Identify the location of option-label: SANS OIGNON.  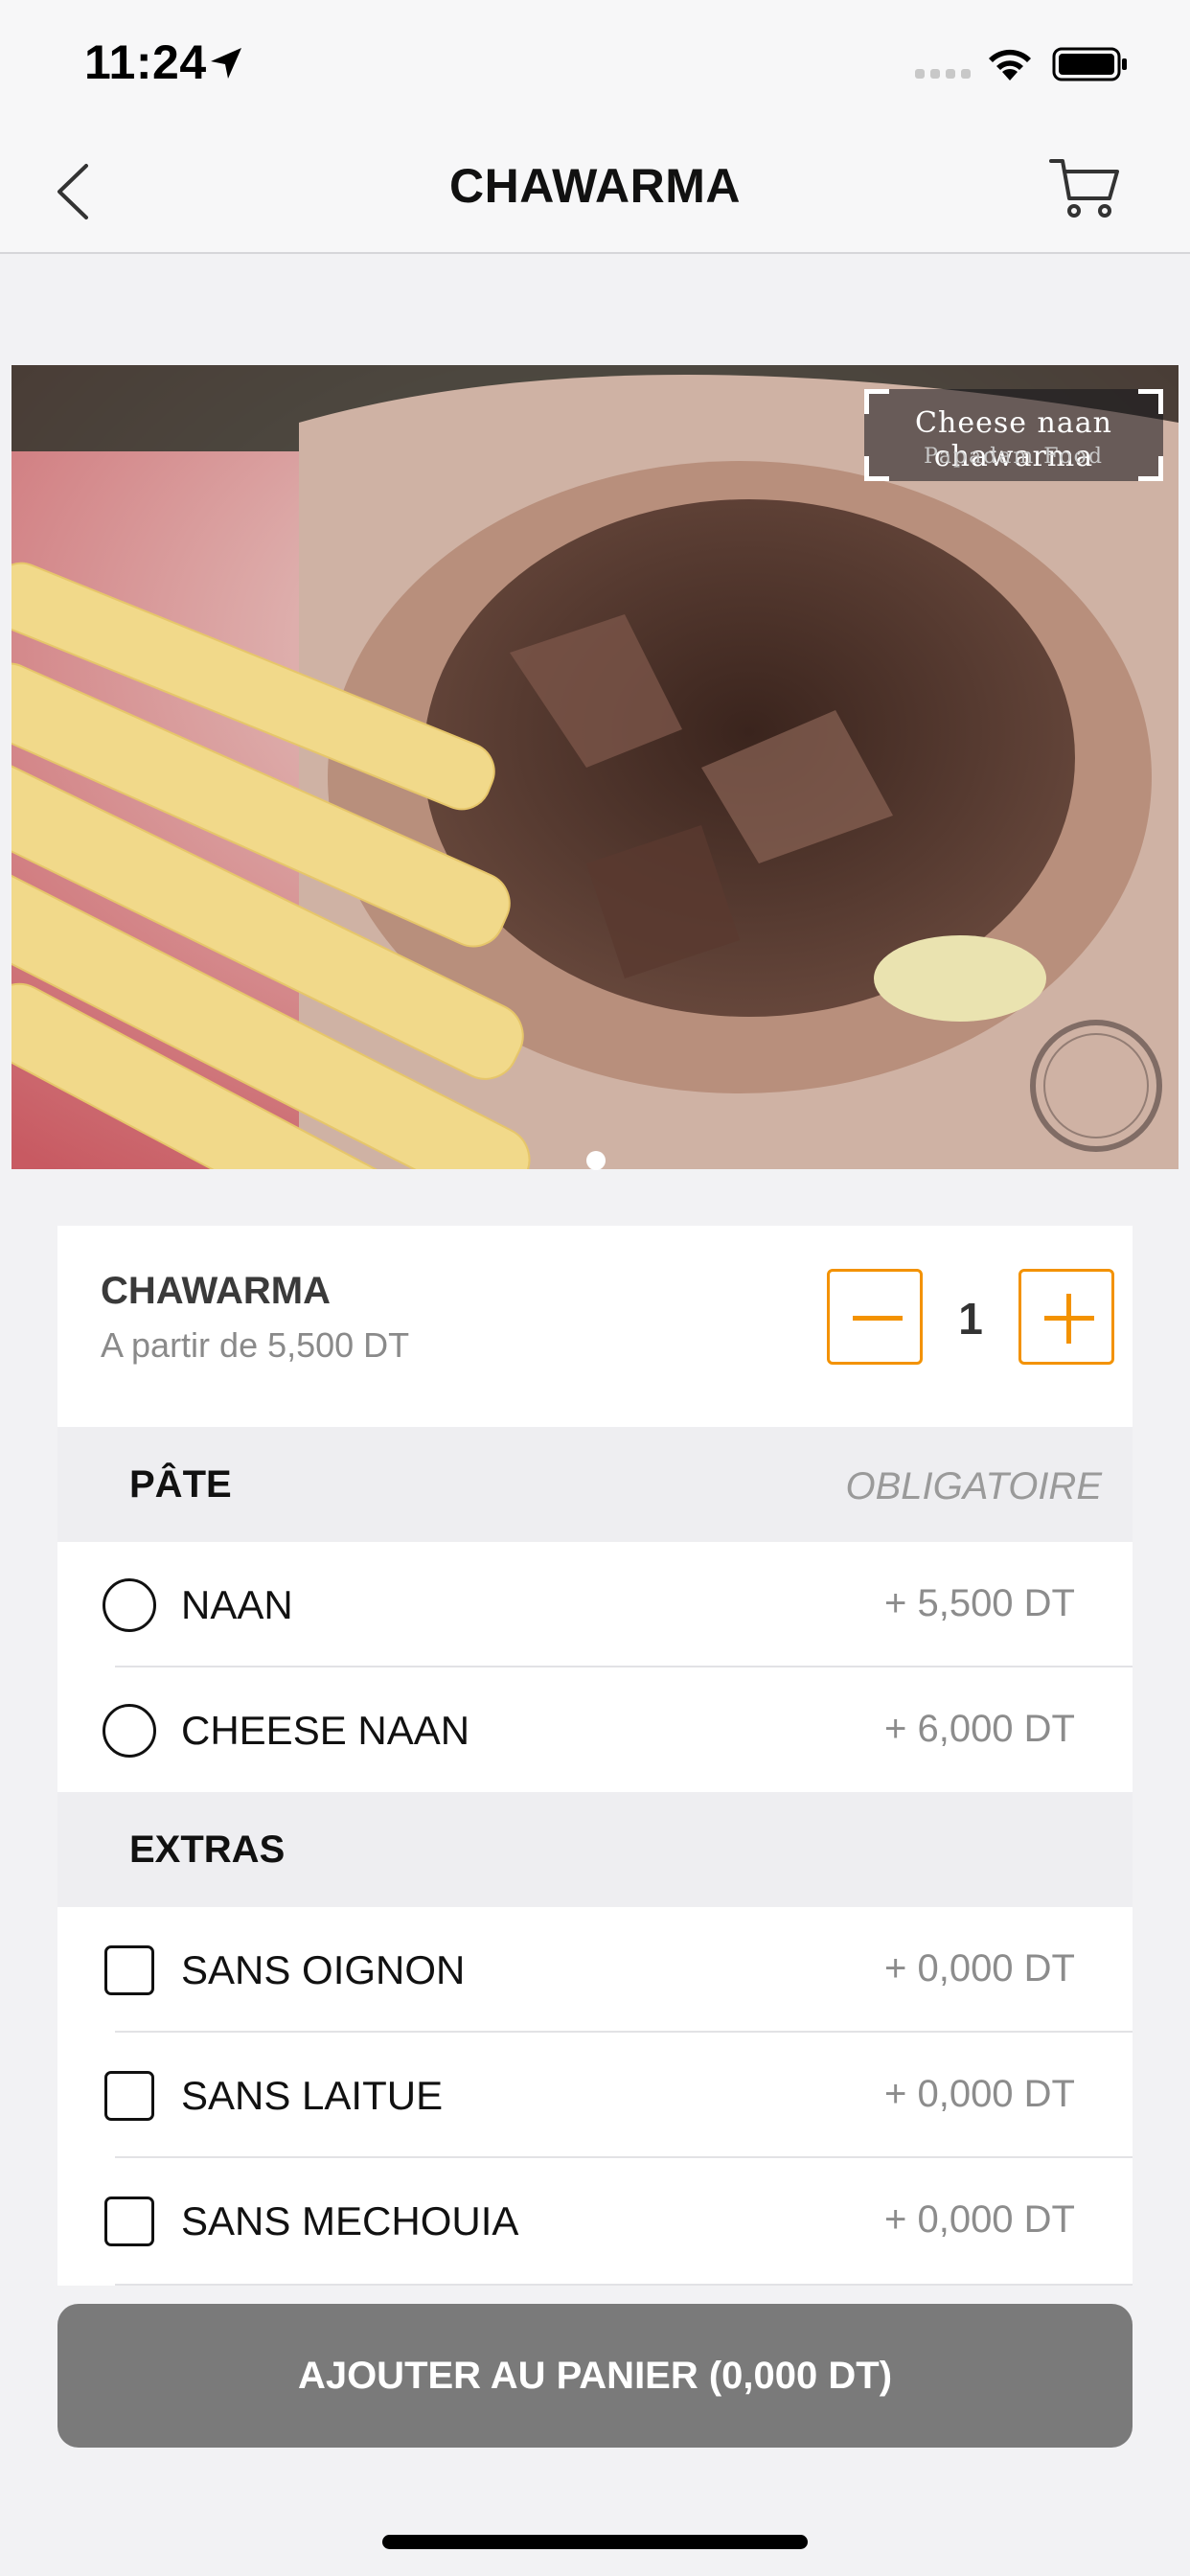
(324, 1969).